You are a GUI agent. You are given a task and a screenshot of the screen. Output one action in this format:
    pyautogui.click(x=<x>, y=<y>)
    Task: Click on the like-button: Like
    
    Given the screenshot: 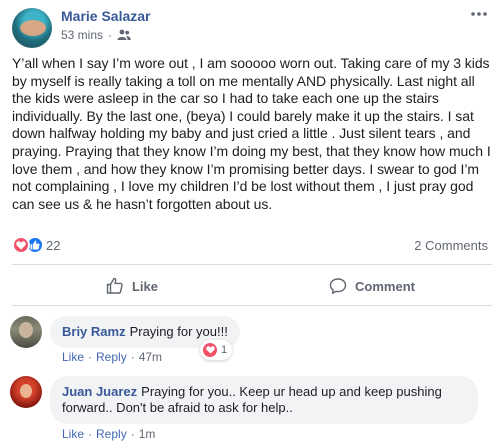 What is the action you would take?
    pyautogui.click(x=132, y=286)
    